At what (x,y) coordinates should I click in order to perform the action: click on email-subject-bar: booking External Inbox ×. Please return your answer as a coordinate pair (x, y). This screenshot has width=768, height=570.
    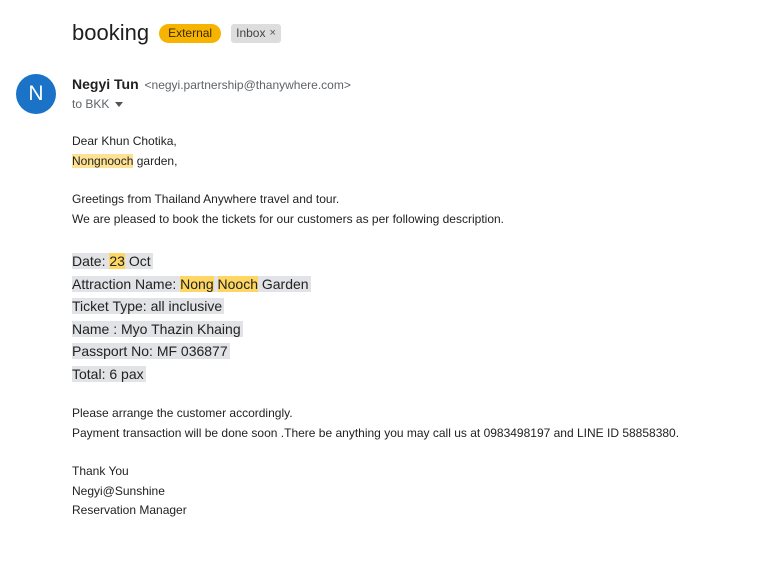
    Looking at the image, I should click on (176, 33).